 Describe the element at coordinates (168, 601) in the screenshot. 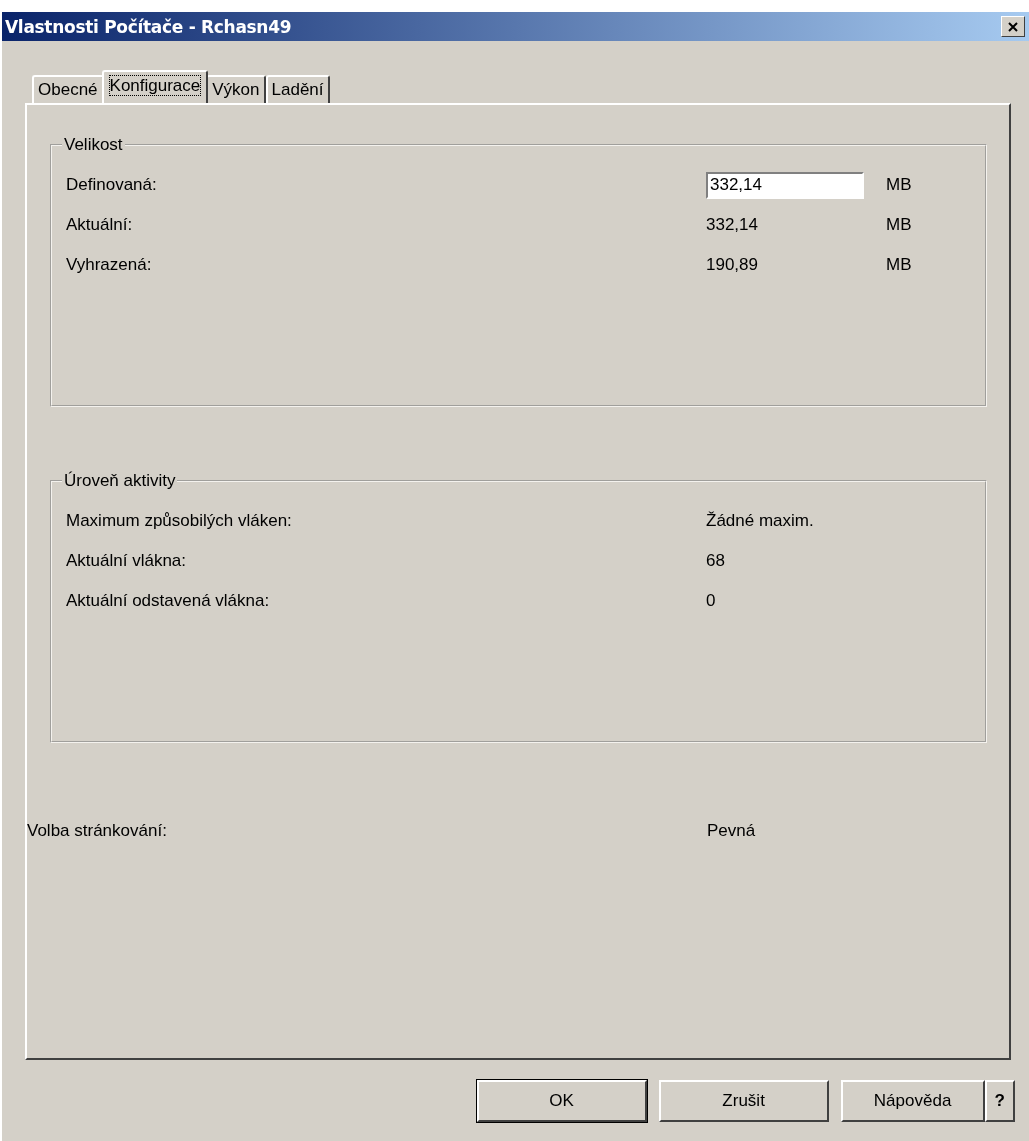

I see `field-label: Aktuální odstavená vlákna:` at that location.